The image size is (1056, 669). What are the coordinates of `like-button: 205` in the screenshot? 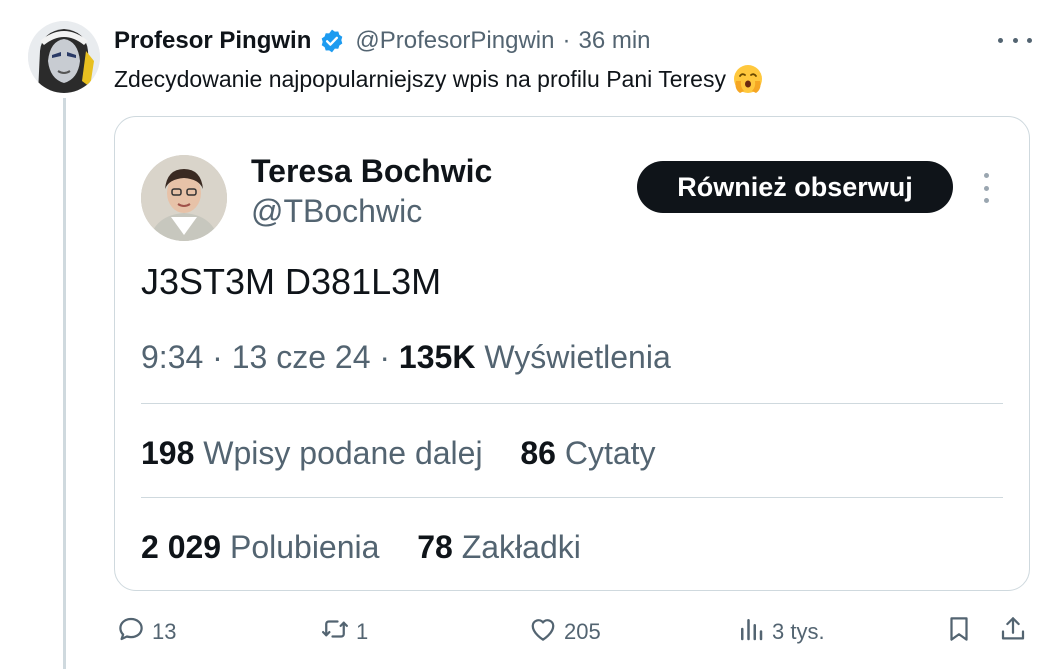 It's located at (564, 632).